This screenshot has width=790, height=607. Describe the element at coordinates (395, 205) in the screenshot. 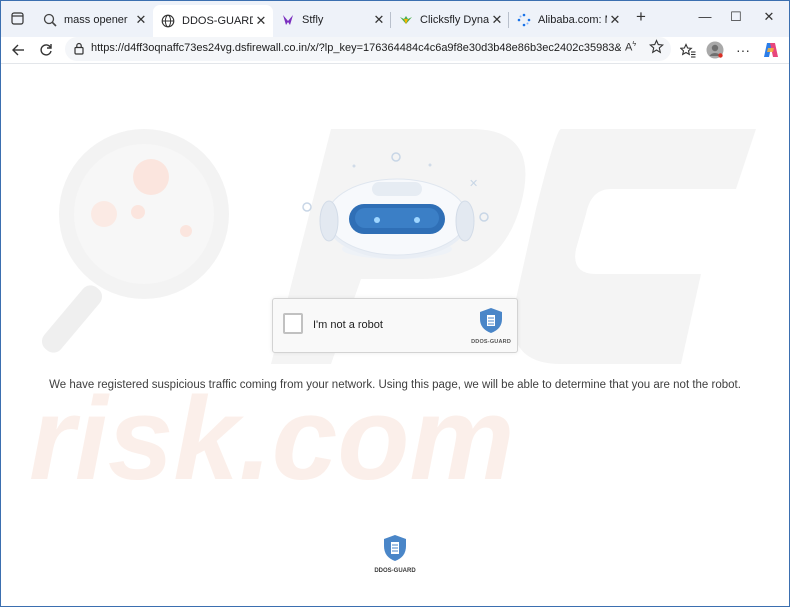

I see `robot-illustration: ✕` at that location.